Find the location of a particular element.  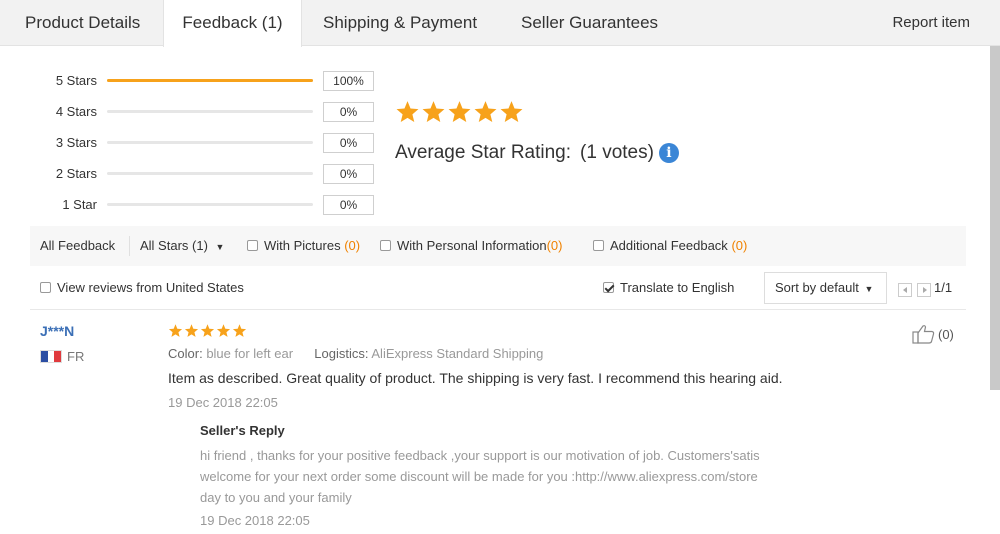

tab-shipping-payment: Shipping & Payment is located at coordinates (400, 23).